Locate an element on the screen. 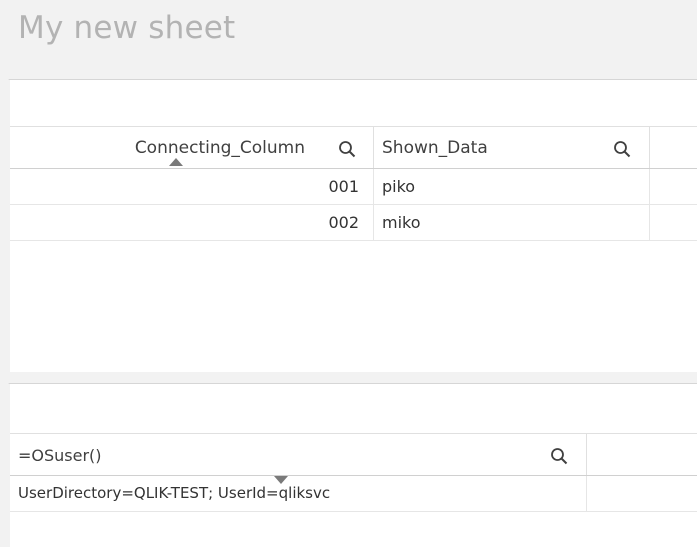 The height and width of the screenshot is (547, 697). cell-value: 001 is located at coordinates (343, 186).